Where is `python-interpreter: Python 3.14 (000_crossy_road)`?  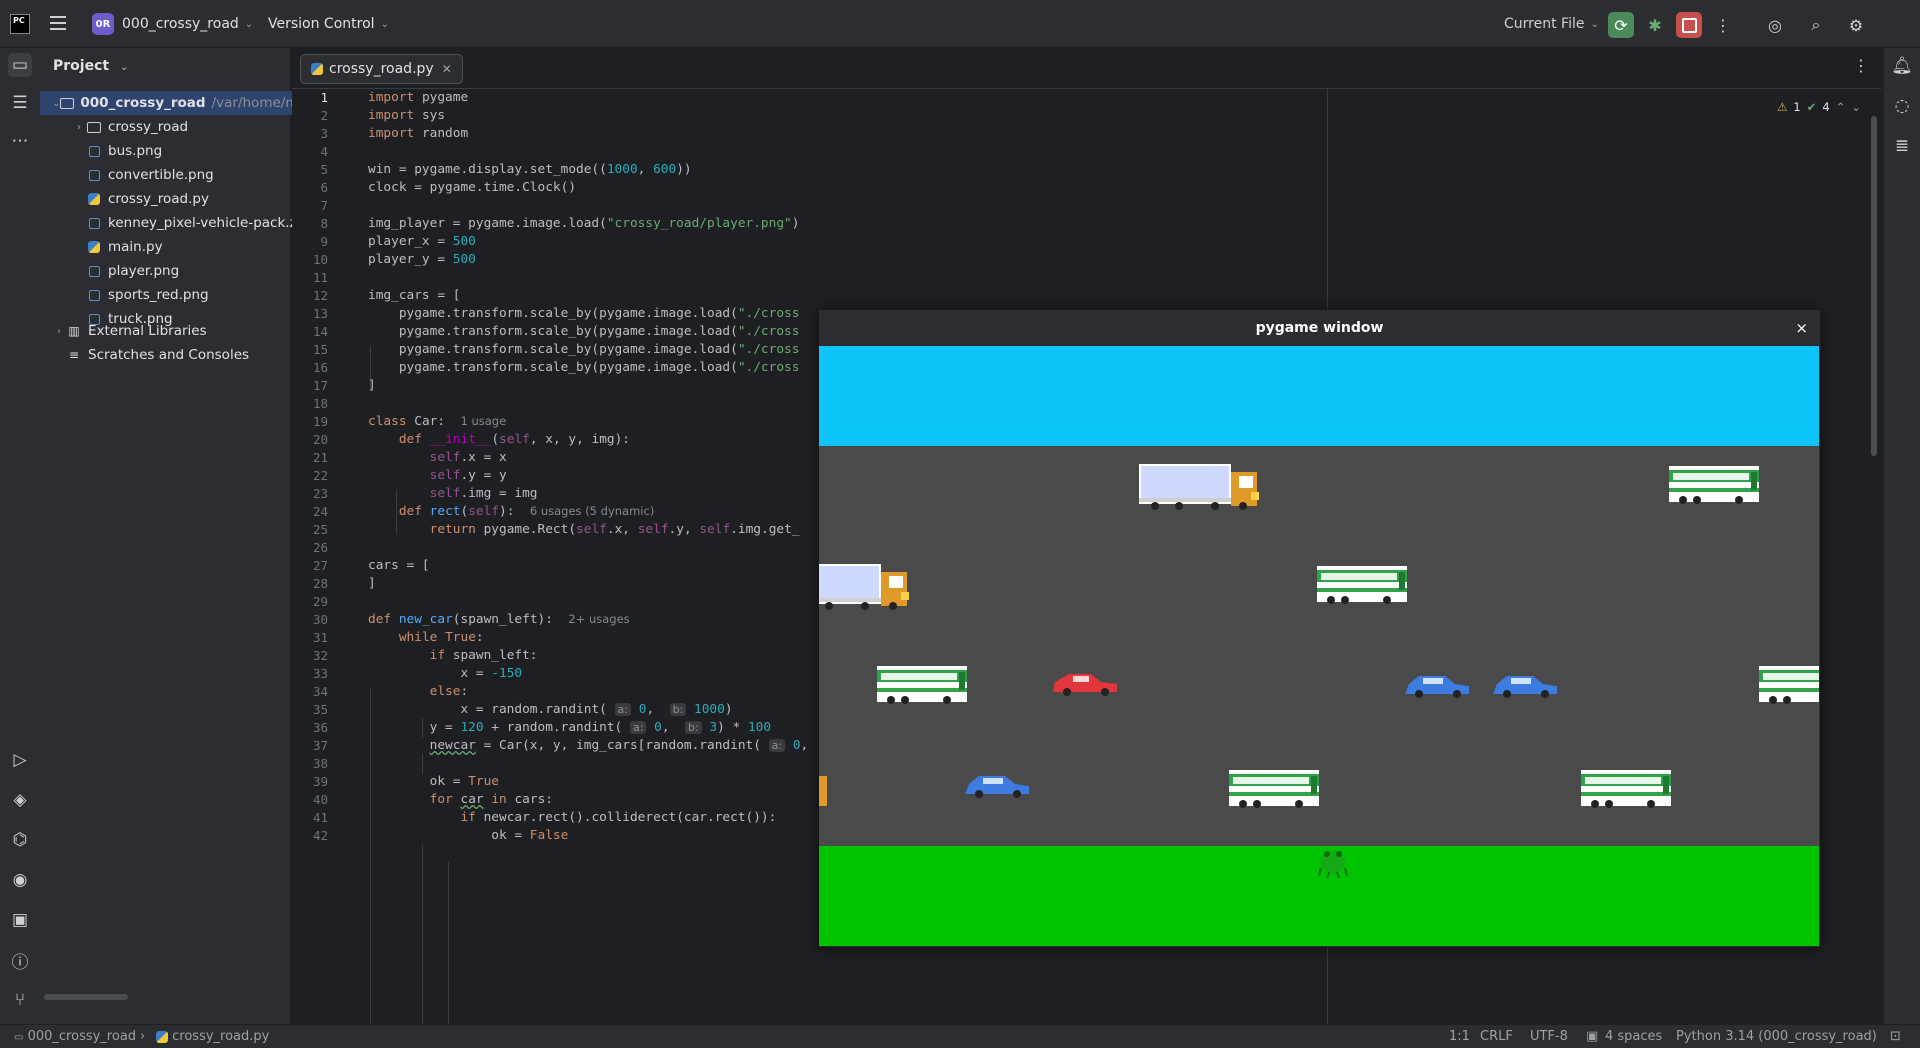
python-interpreter: Python 3.14 (000_crossy_road) is located at coordinates (1776, 1036).